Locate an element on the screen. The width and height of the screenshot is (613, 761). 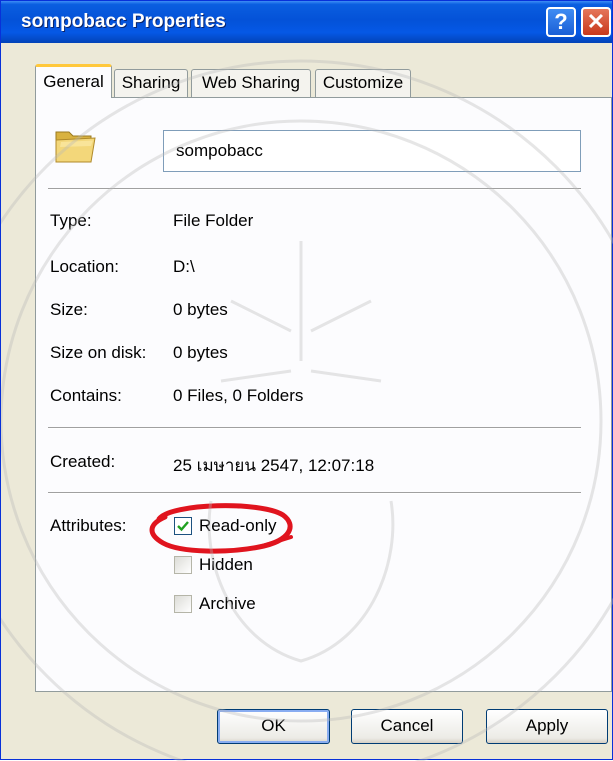
window-title: sompobacc Properties is located at coordinates (123, 21).